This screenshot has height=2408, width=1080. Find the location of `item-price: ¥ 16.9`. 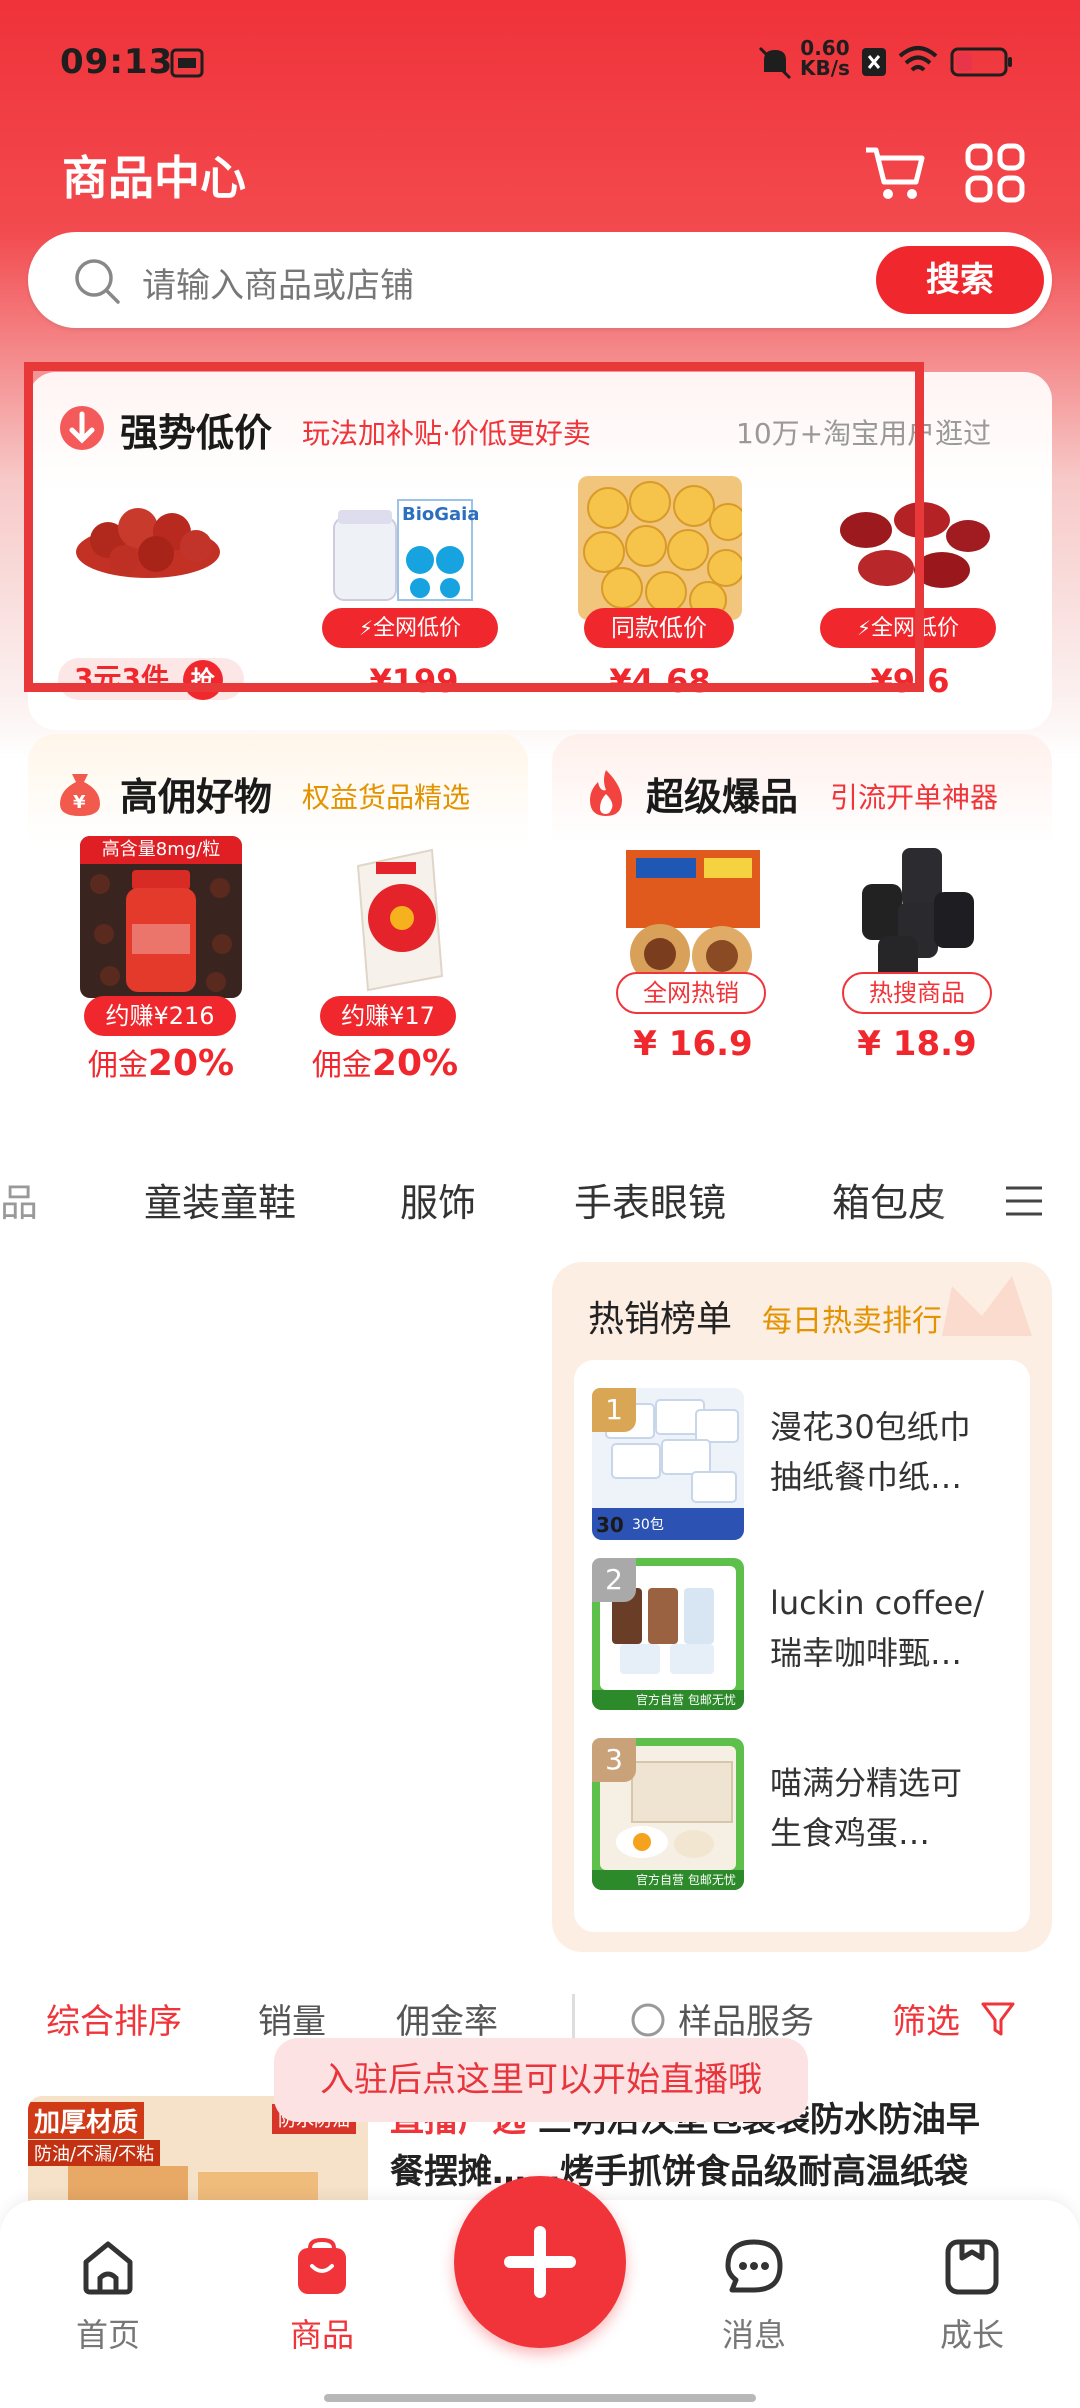

item-price: ¥ 16.9 is located at coordinates (693, 1044).